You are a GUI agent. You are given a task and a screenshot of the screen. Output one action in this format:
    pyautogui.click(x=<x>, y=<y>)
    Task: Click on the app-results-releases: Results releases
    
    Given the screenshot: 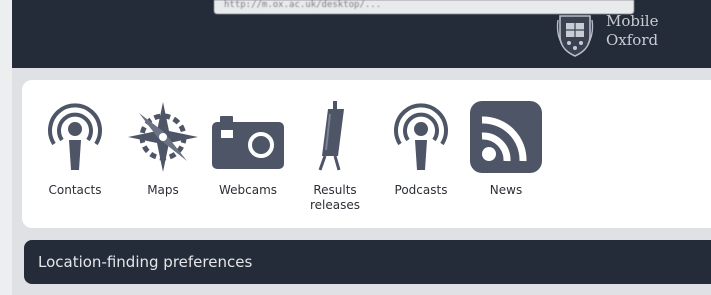 What is the action you would take?
    pyautogui.click(x=335, y=156)
    